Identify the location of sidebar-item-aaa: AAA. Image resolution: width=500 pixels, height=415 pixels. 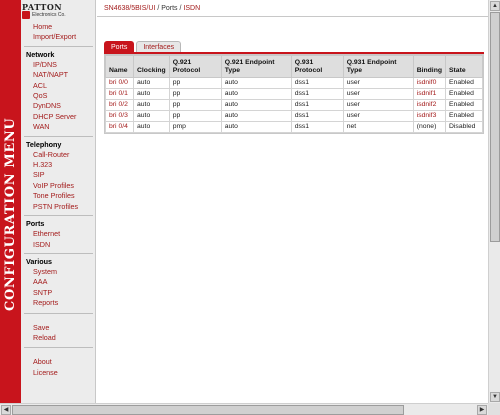
(58, 282).